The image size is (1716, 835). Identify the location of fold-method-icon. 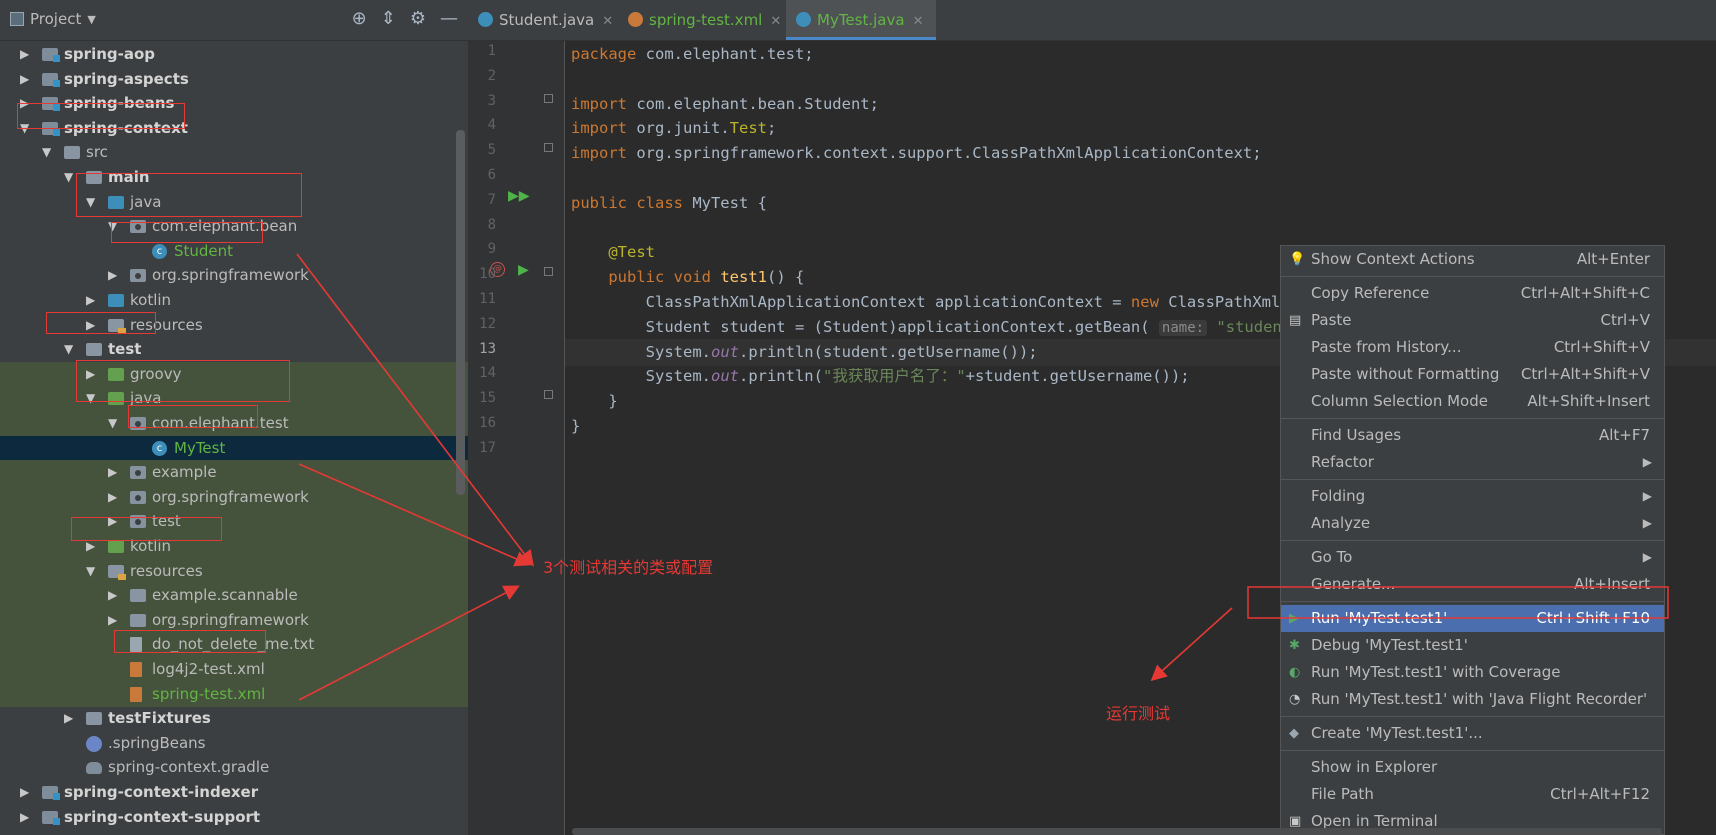
(548, 271).